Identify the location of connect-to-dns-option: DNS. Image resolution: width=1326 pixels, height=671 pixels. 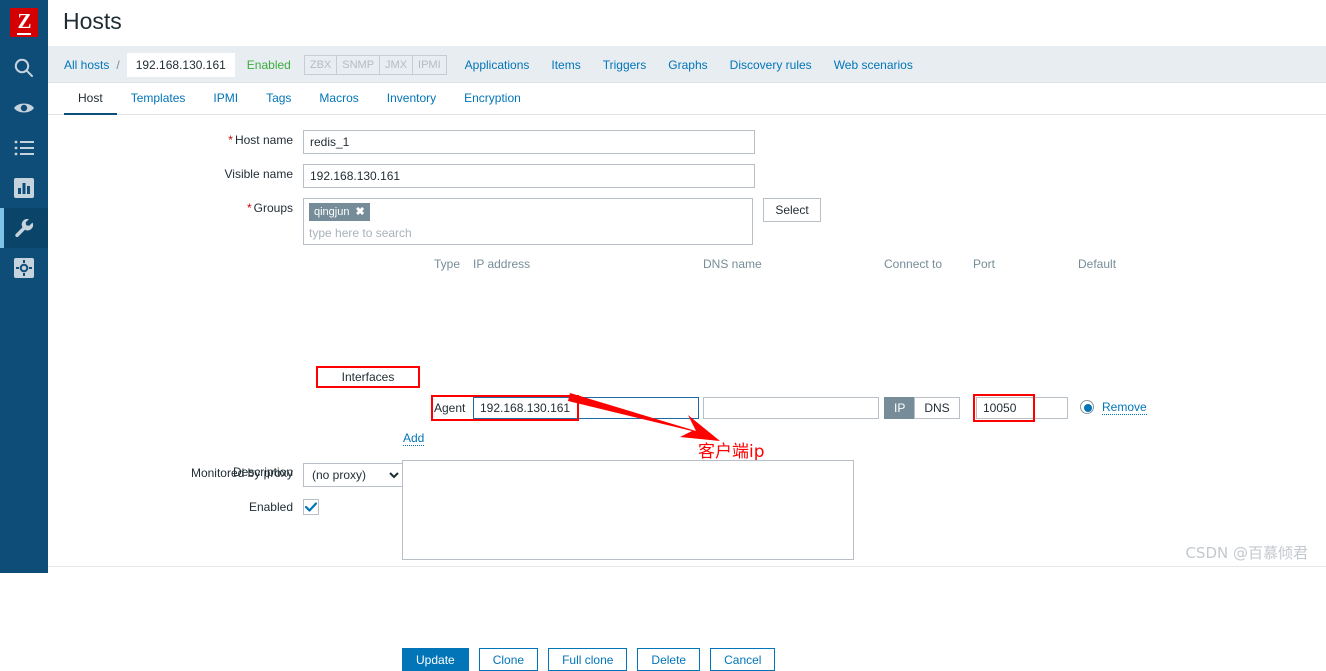
(937, 408).